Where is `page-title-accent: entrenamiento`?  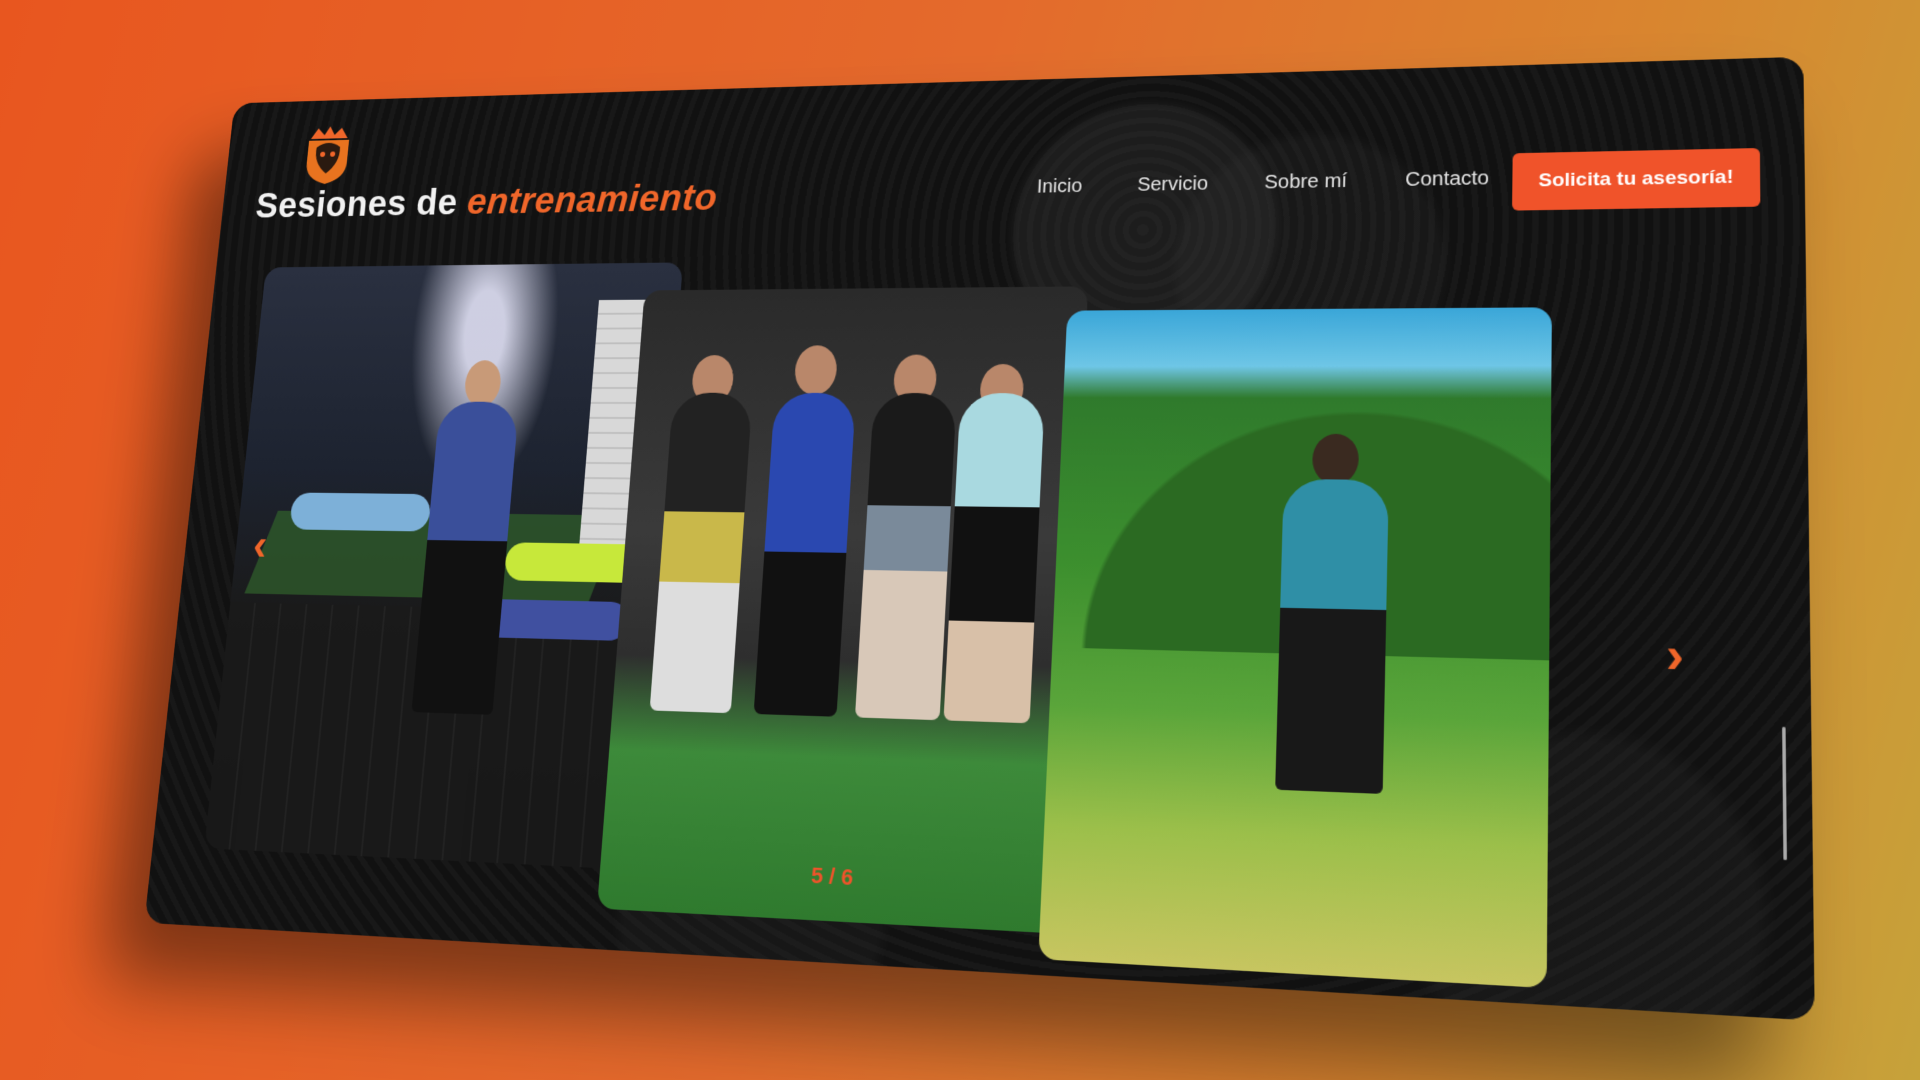
page-title-accent: entrenamiento is located at coordinates (592, 200).